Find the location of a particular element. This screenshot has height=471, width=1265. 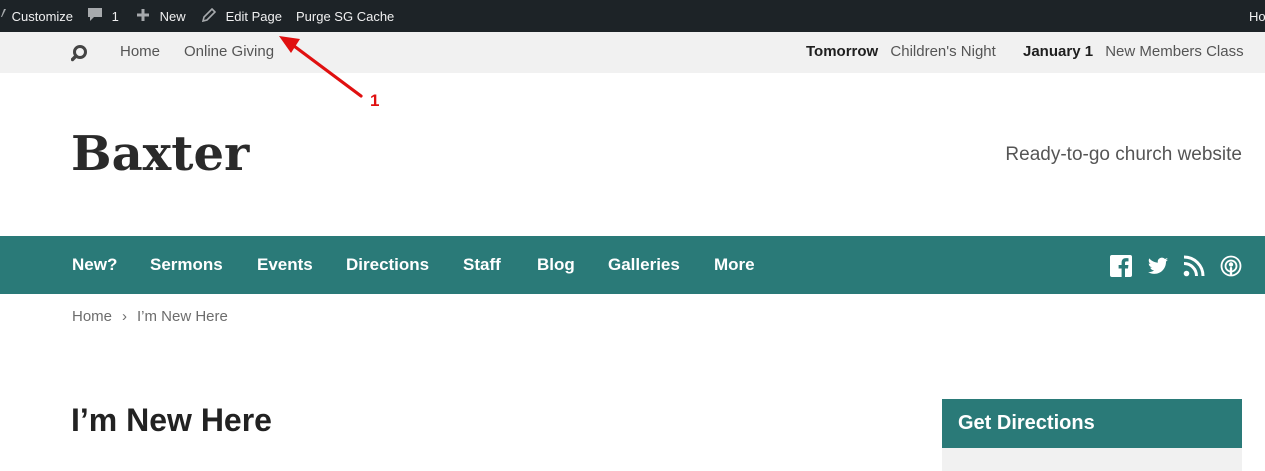

admin-edit-page-label: Edit Page is located at coordinates (253, 16).